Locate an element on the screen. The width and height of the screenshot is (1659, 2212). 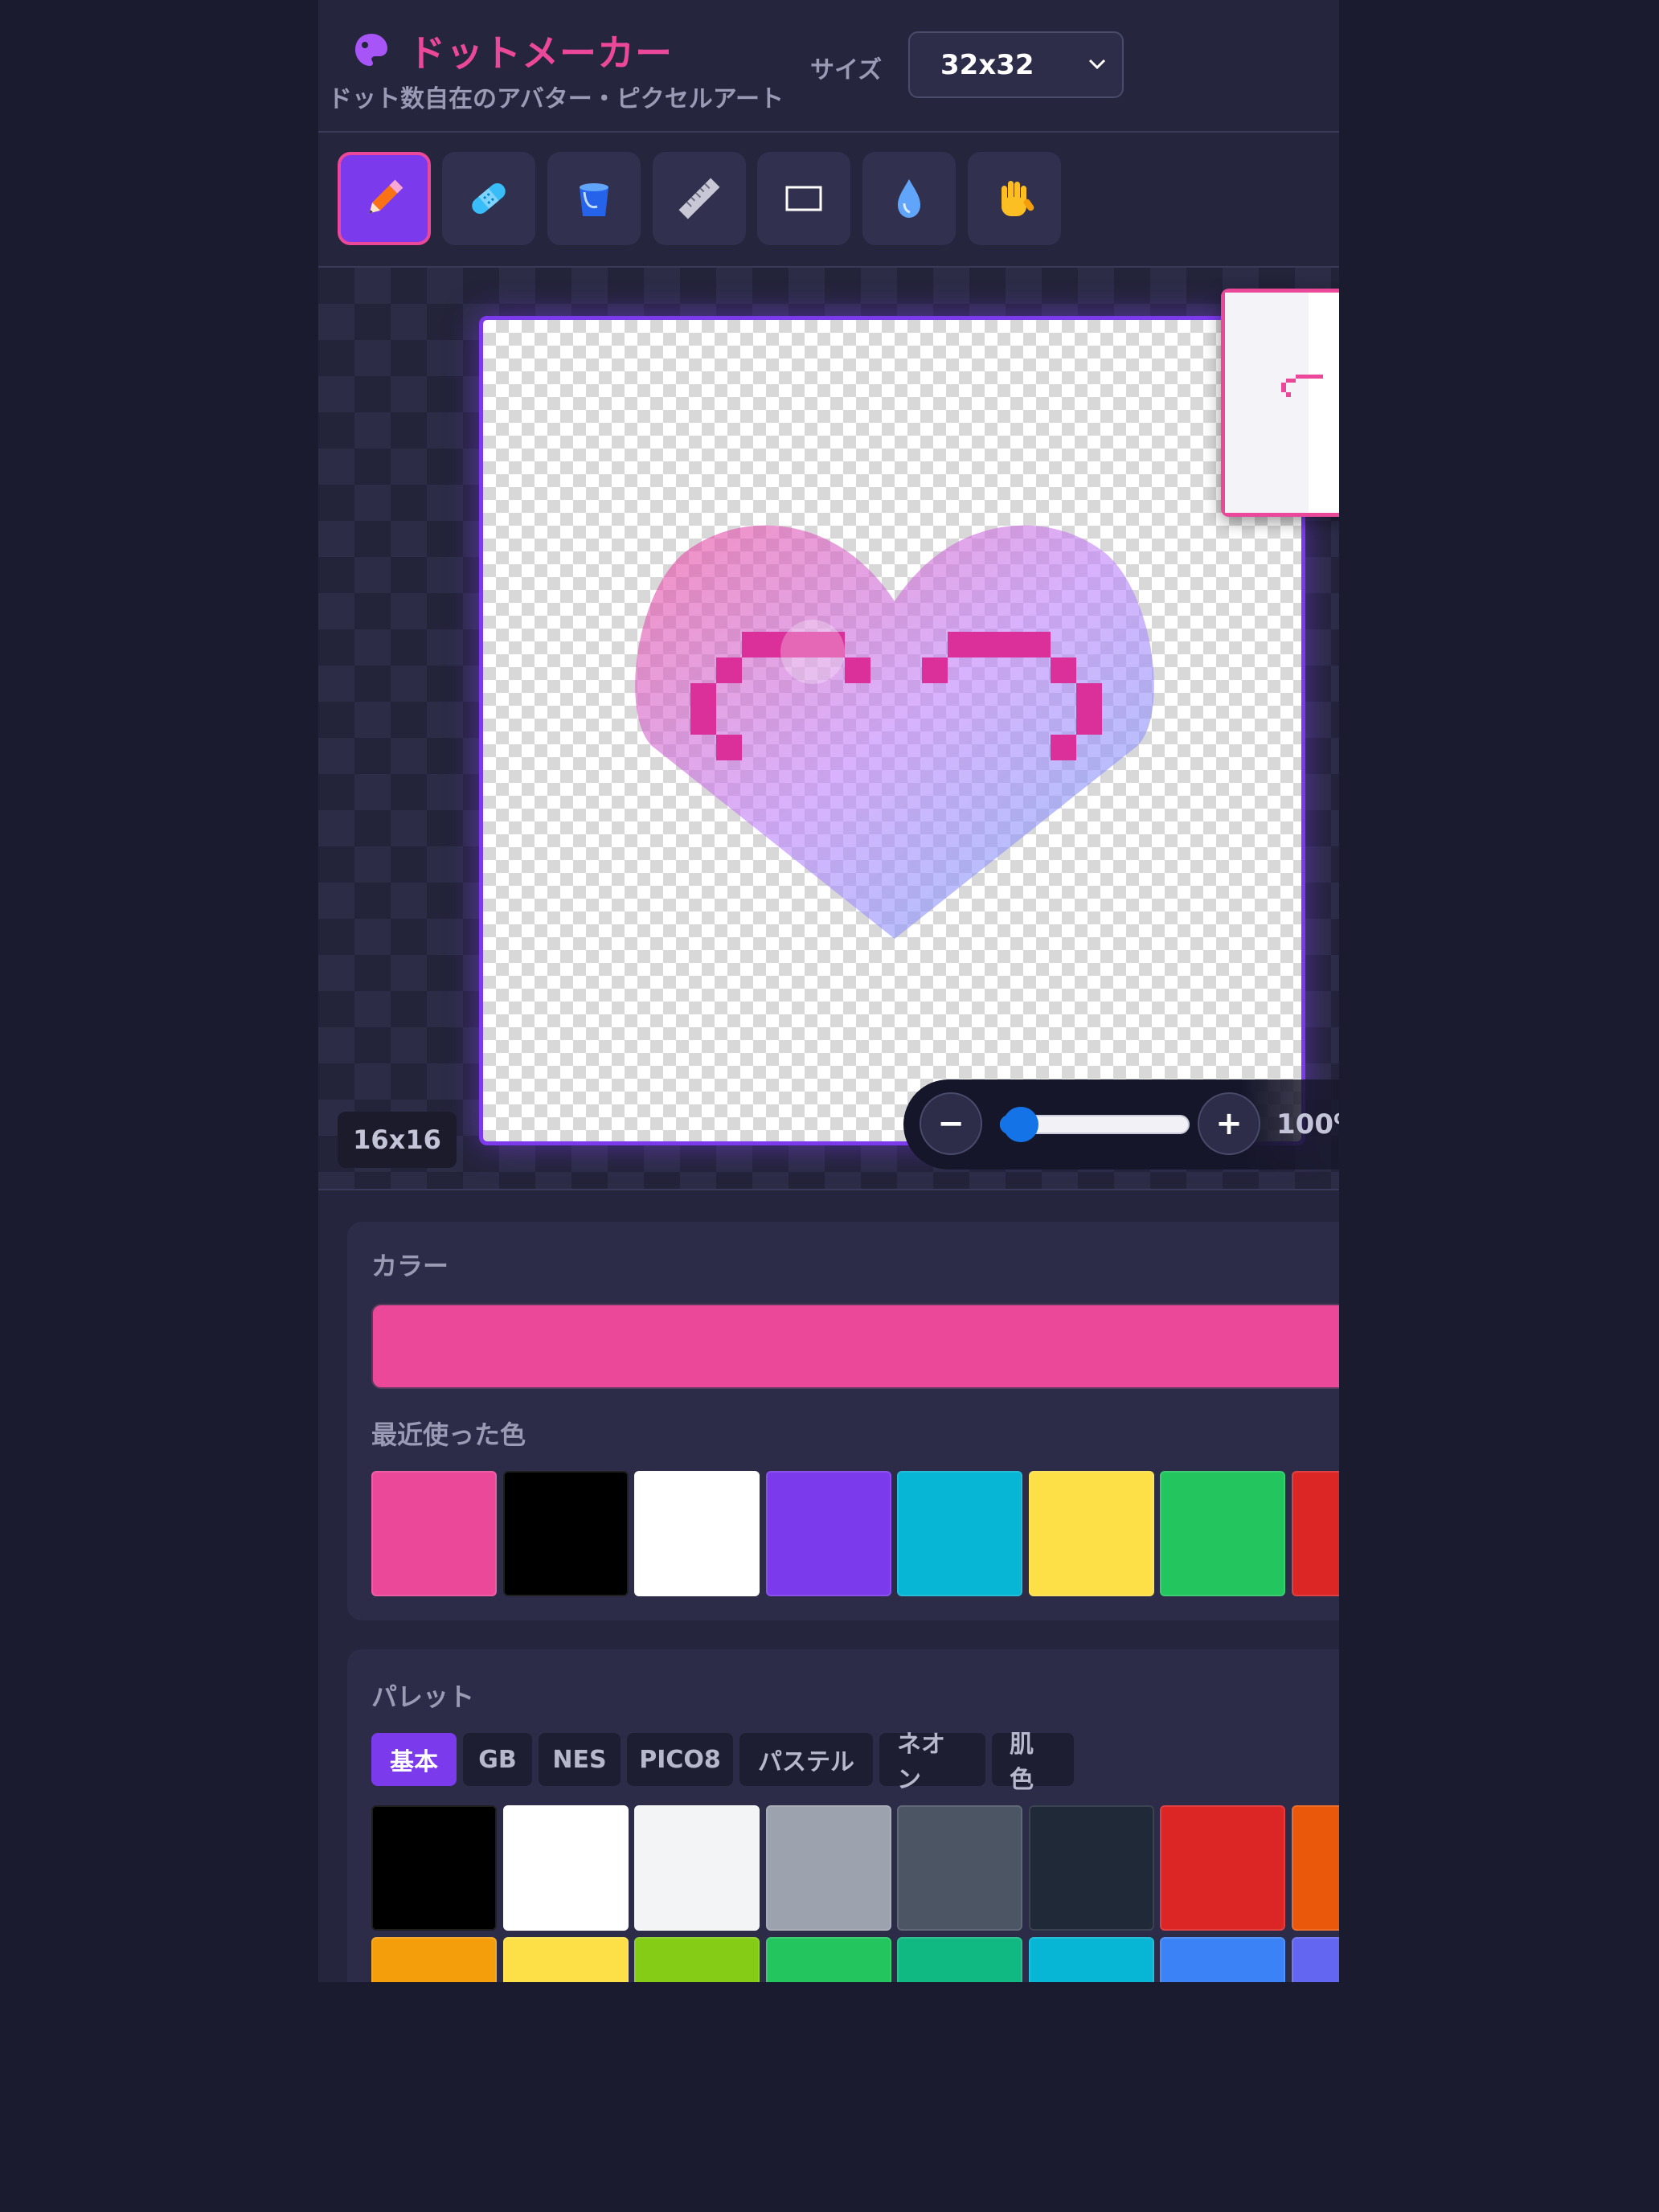
palette-tab: ネオン is located at coordinates (932, 1762).